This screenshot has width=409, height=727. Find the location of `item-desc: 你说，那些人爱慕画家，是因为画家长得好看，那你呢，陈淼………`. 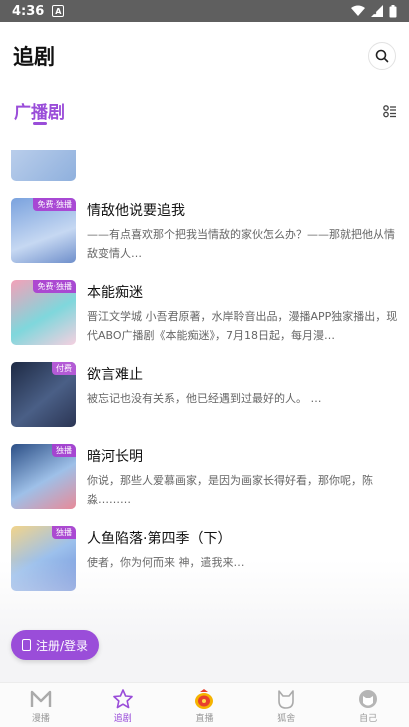

item-desc: 你说，那些人爱慕画家，是因为画家长得好看，那你呢，陈淼……… is located at coordinates (230, 490).